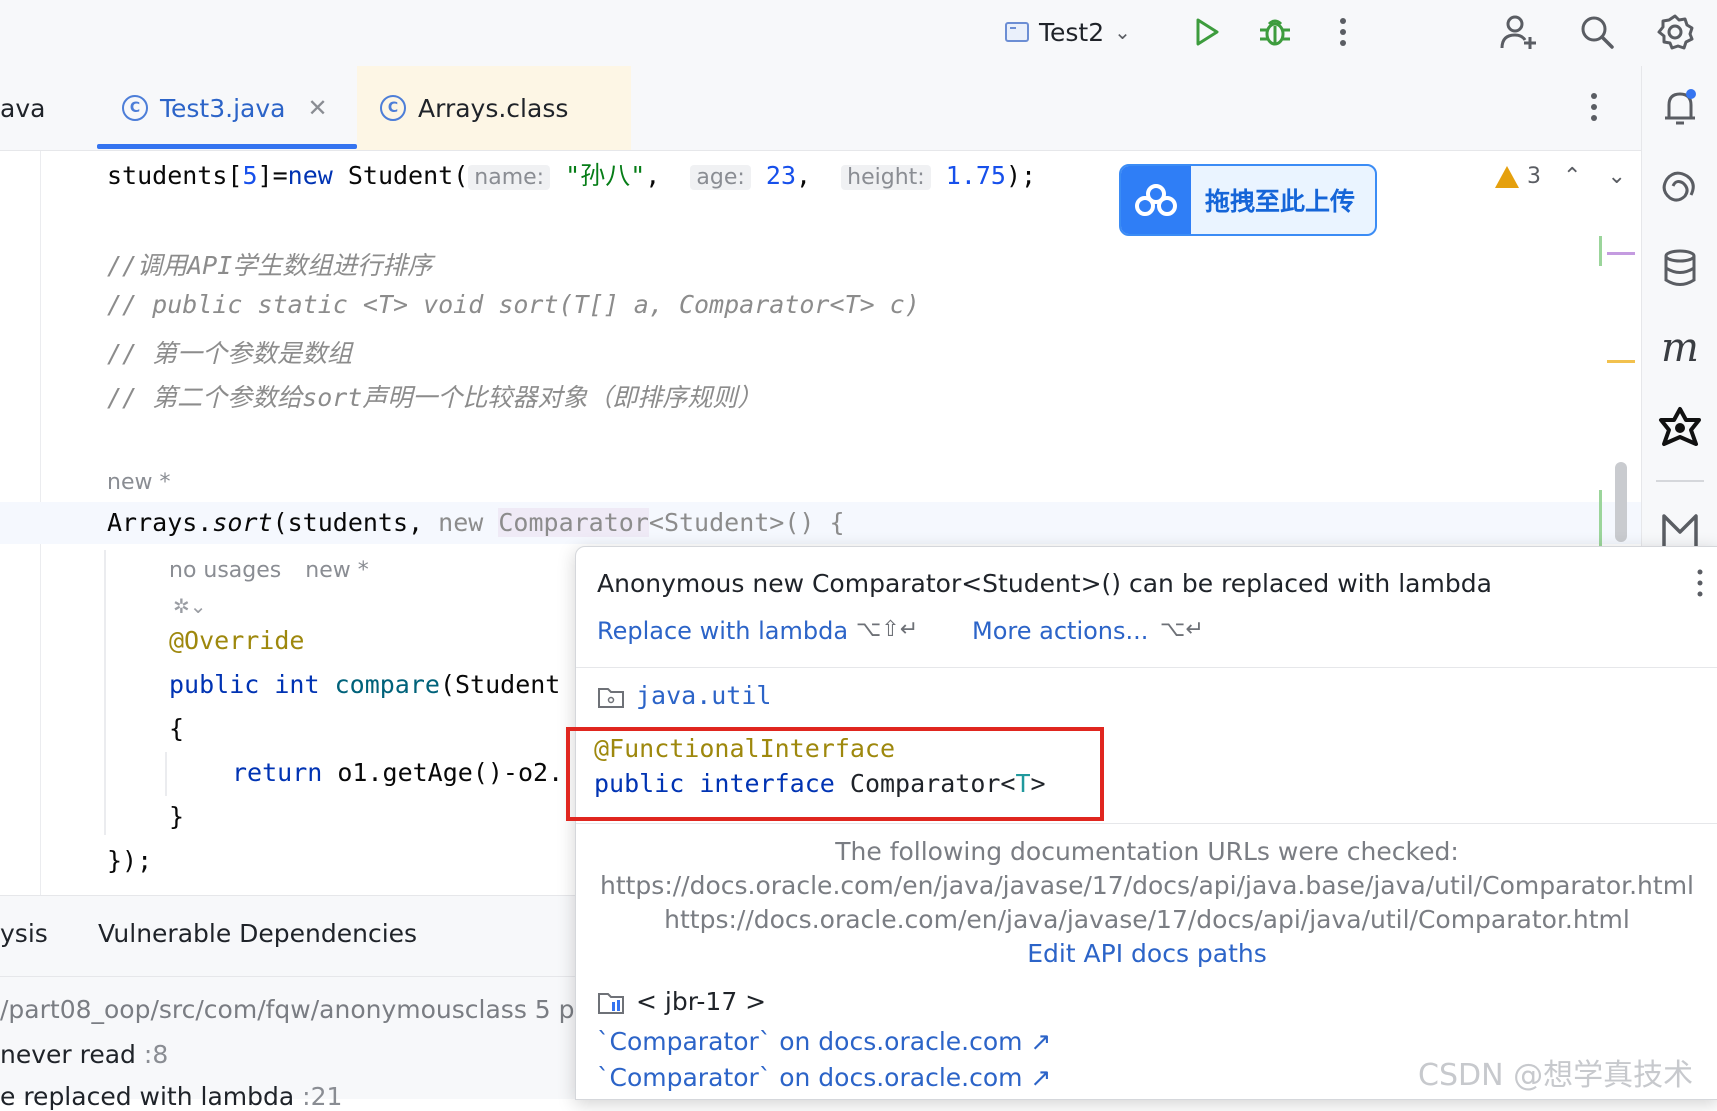 The image size is (1717, 1111). I want to click on close-icon: ✕, so click(317, 108).